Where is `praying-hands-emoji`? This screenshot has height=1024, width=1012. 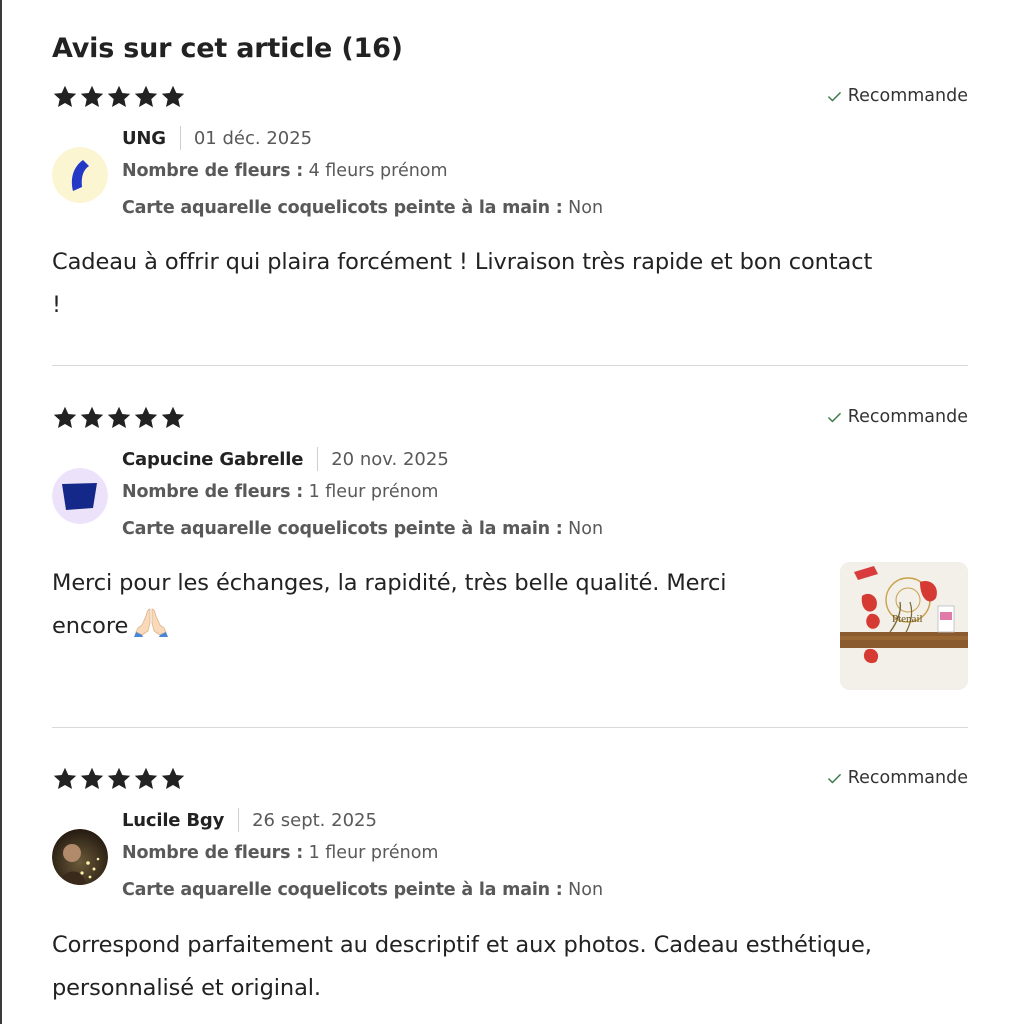 praying-hands-emoji is located at coordinates (151, 622).